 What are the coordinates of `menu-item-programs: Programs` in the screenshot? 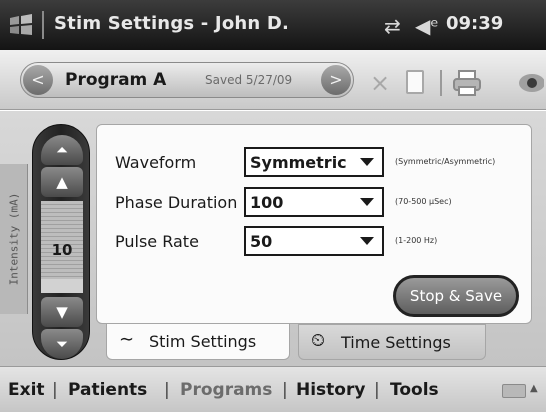 It's located at (226, 390).